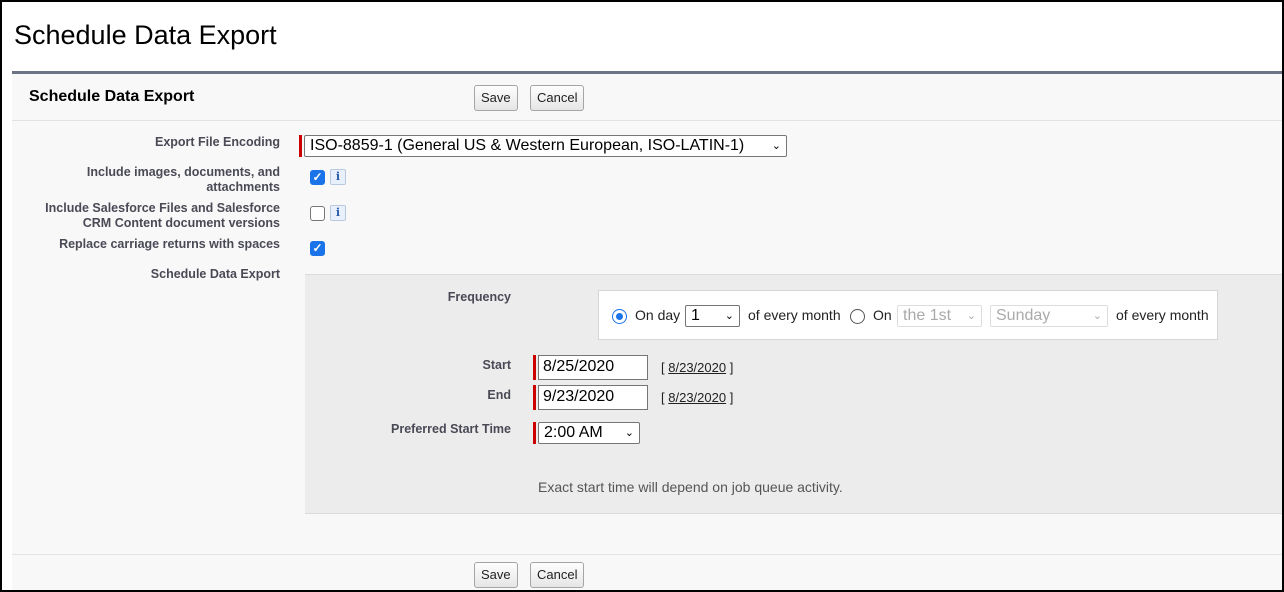  What do you see at coordinates (496, 98) in the screenshot?
I see `save-button-top: Save` at bounding box center [496, 98].